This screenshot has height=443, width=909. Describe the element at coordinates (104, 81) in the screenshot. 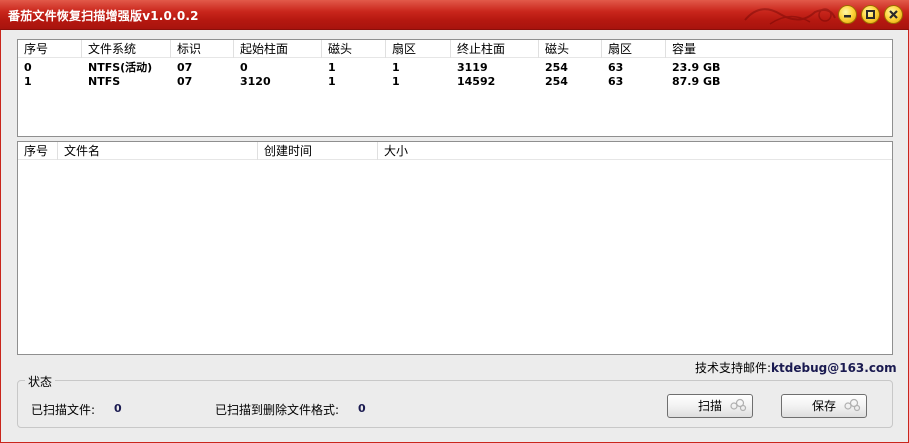

I see `cell: NTFS` at that location.